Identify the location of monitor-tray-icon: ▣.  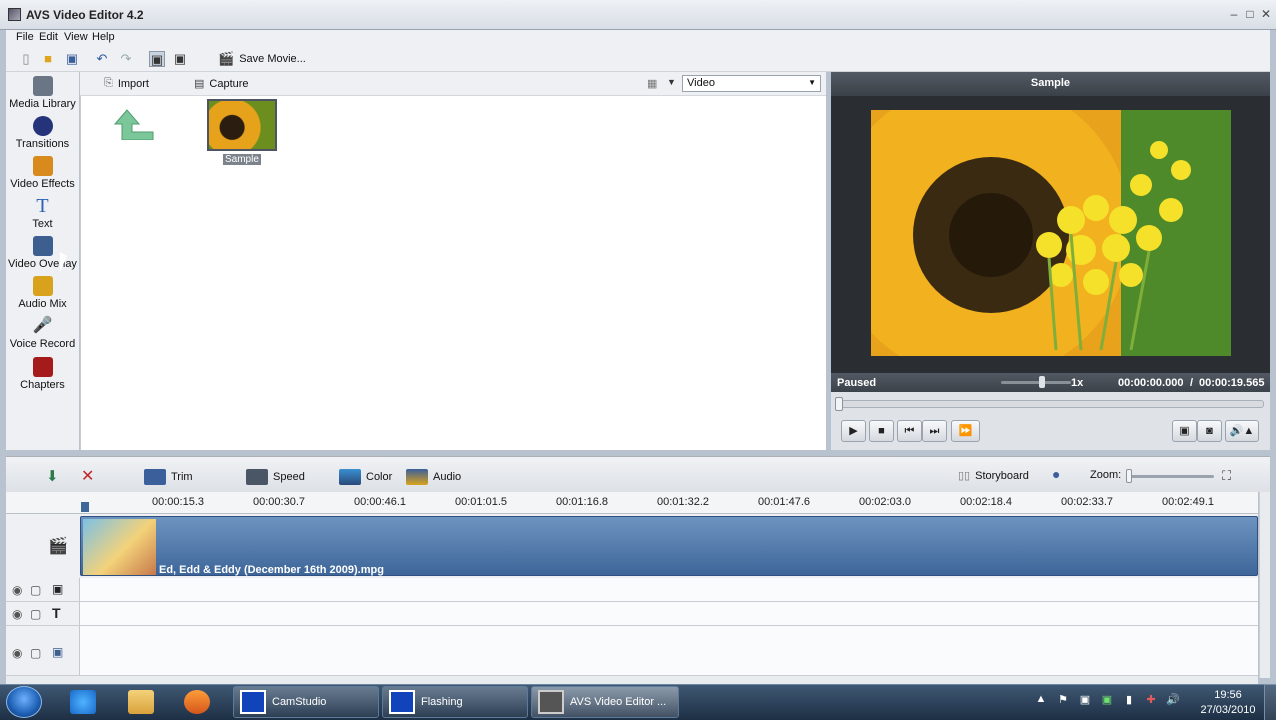
(1085, 700).